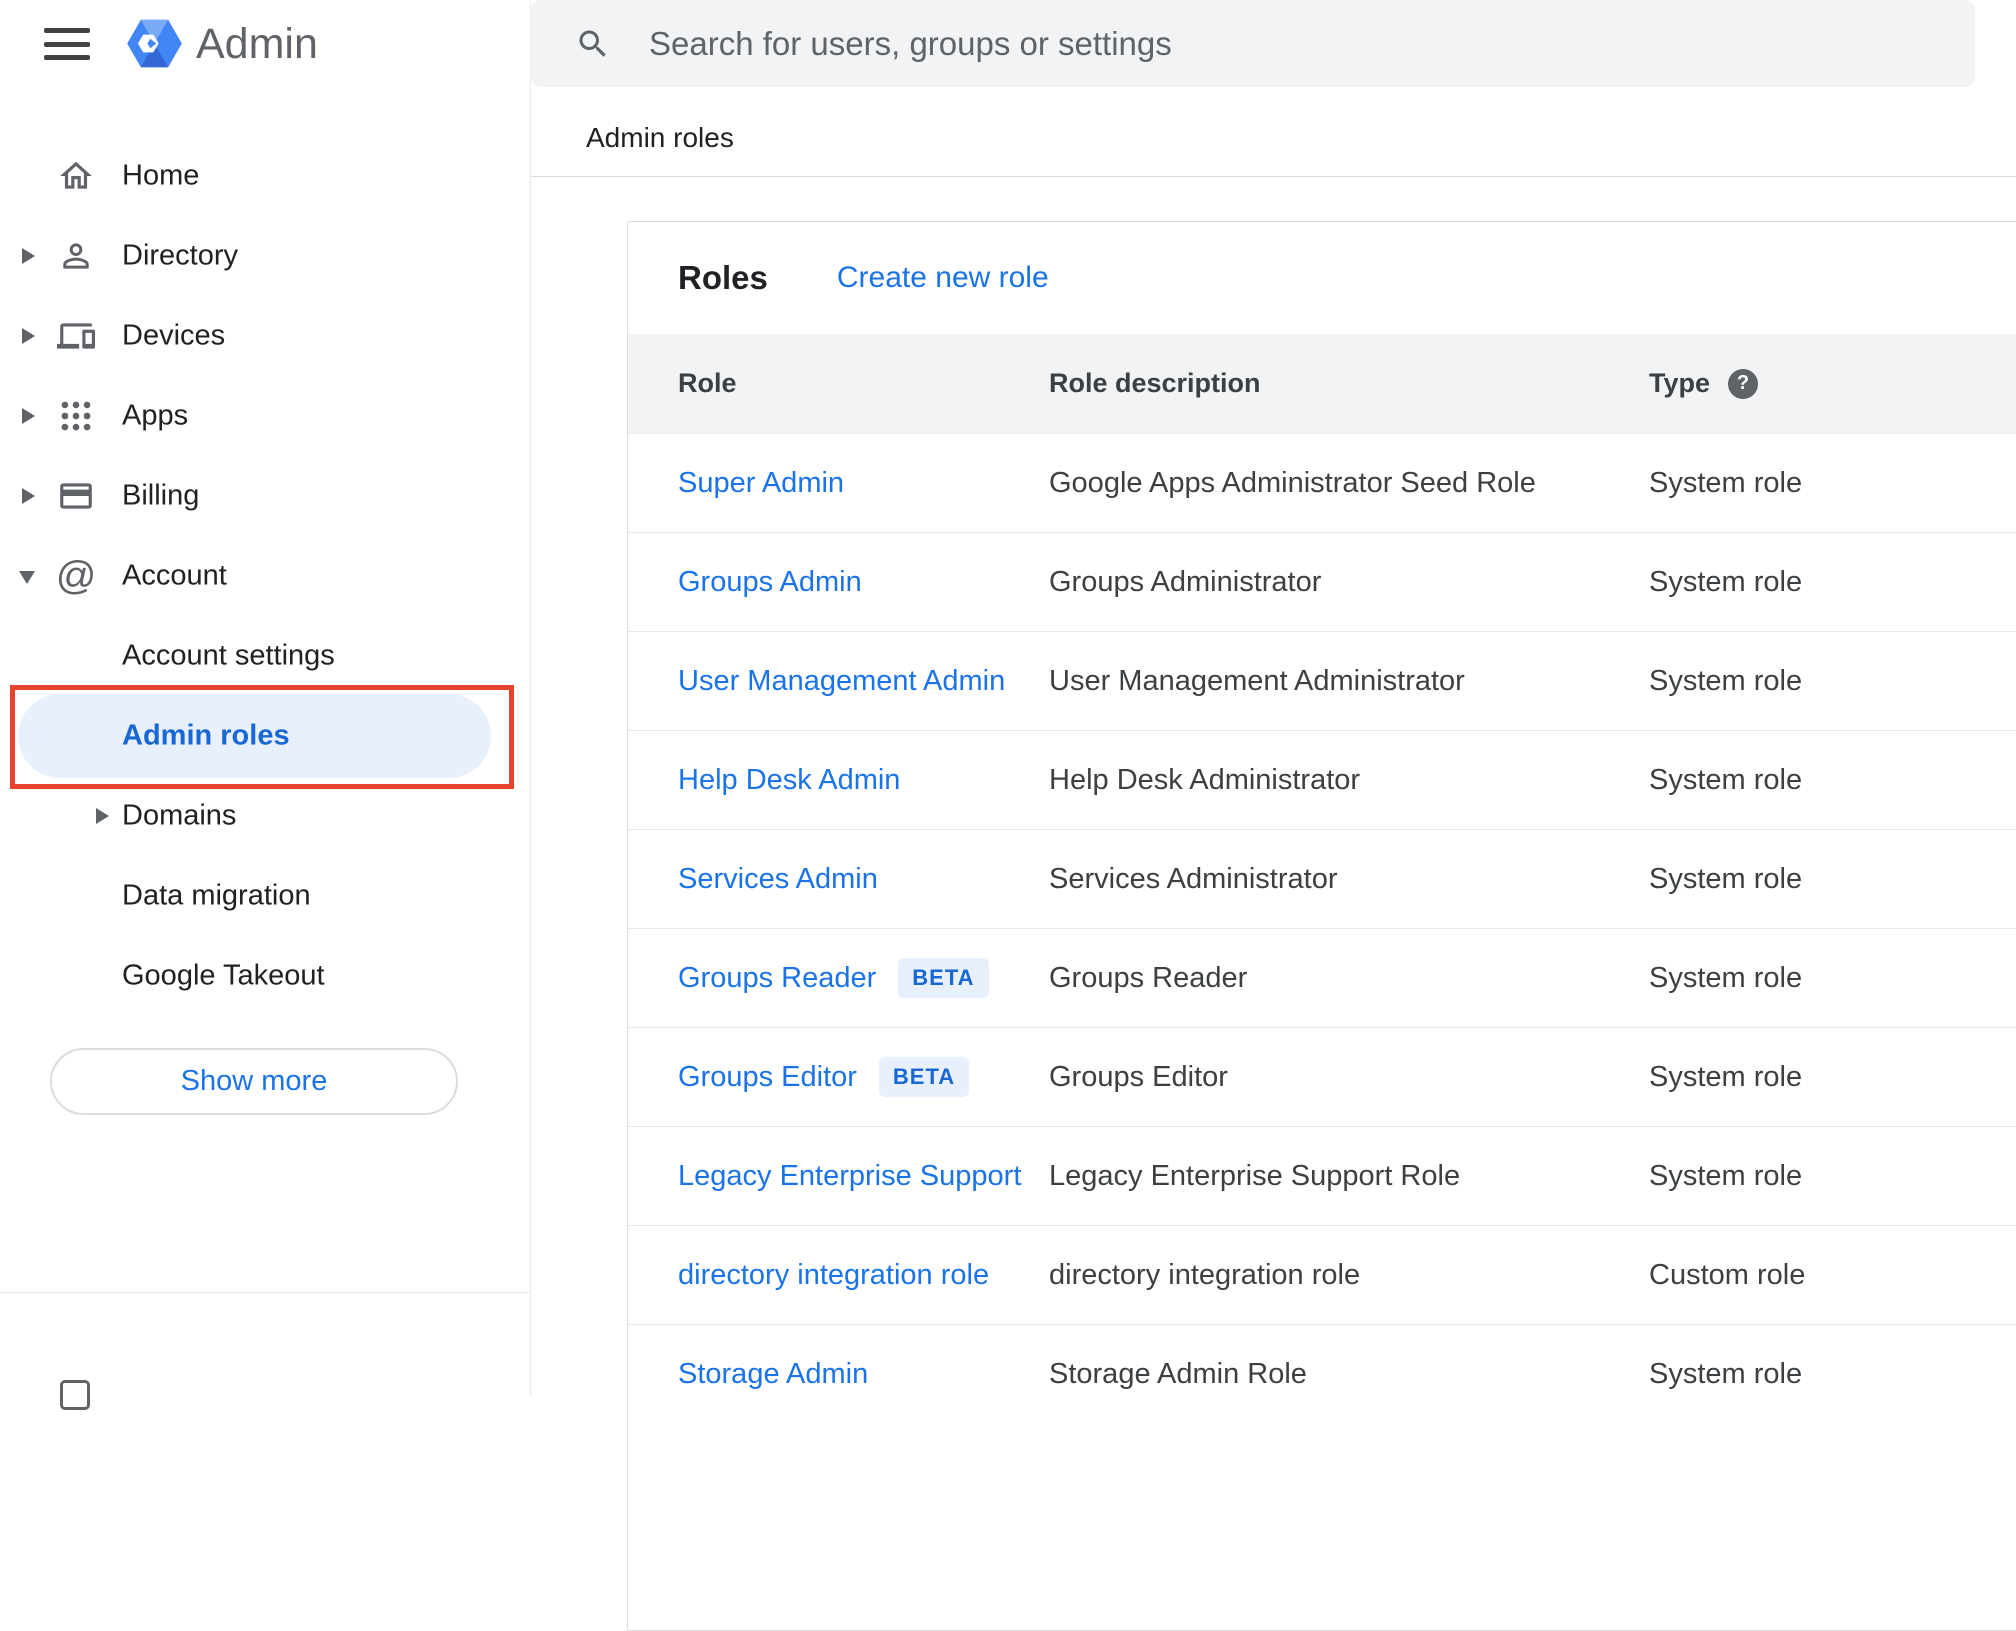  I want to click on role-description: Google Apps Administrator Seed Role, so click(1292, 482).